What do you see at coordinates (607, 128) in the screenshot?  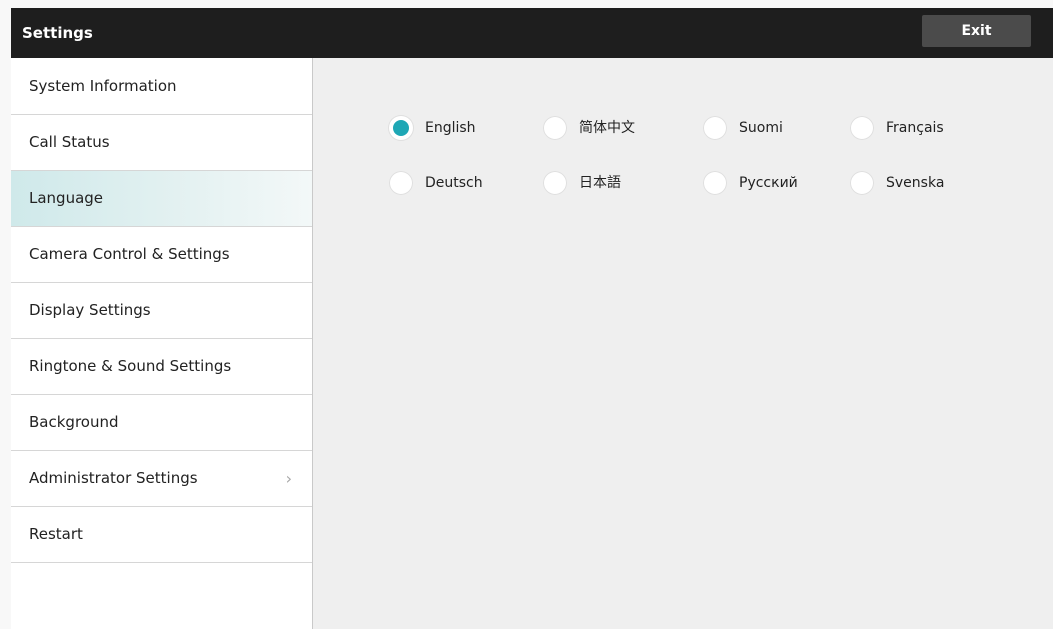 I see `language-label: 简体中文` at bounding box center [607, 128].